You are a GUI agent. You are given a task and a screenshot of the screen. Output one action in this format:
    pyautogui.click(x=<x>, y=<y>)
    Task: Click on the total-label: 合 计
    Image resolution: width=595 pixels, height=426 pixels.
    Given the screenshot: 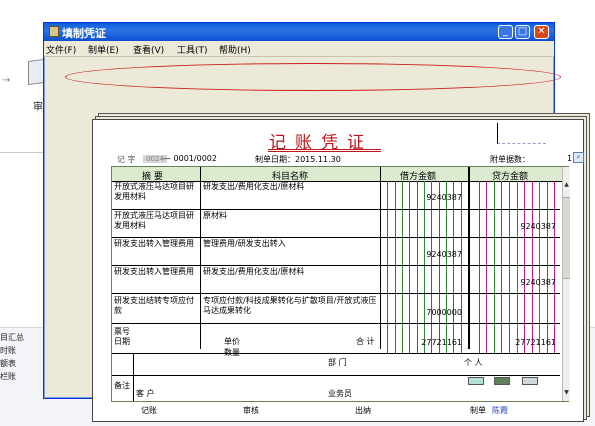 What is the action you would take?
    pyautogui.click(x=365, y=341)
    